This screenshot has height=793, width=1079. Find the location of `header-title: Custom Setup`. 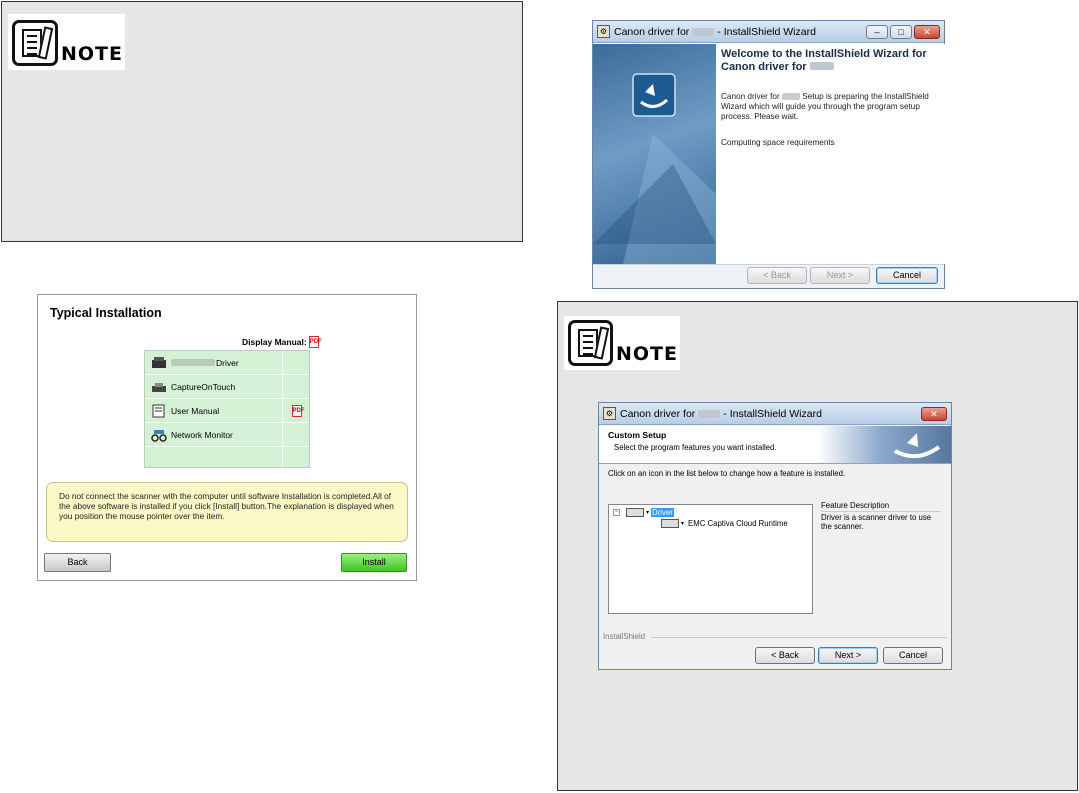

header-title: Custom Setup is located at coordinates (637, 435).